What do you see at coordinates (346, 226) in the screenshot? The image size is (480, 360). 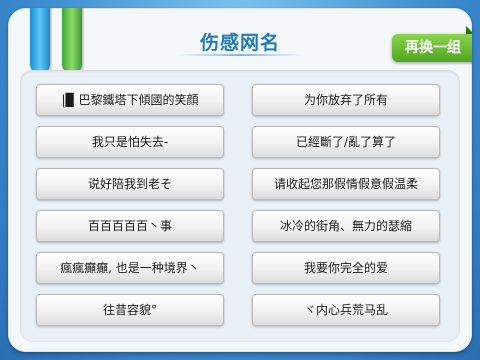 I see `name-button: 冰冷的街角、無力的瑟縮` at bounding box center [346, 226].